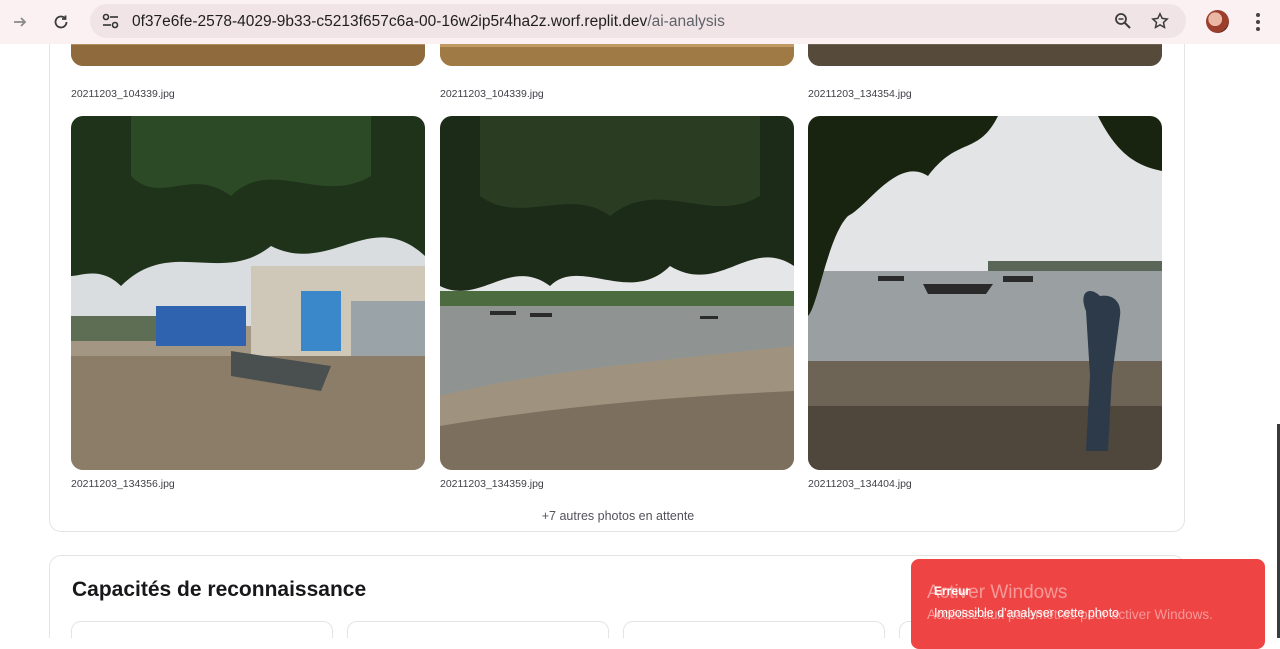 This screenshot has width=1280, height=649. Describe the element at coordinates (1160, 21) in the screenshot. I see `bookmark-star-icon` at that location.